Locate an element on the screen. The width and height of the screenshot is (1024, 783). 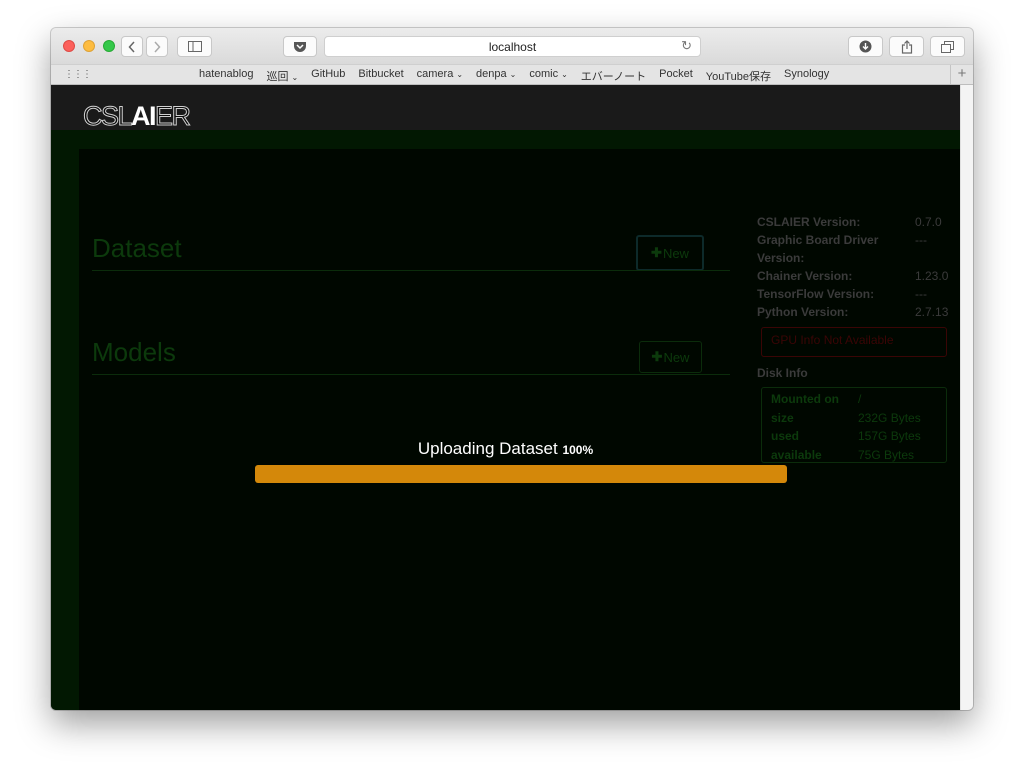
disk-key: Mounted on is located at coordinates (805, 399).